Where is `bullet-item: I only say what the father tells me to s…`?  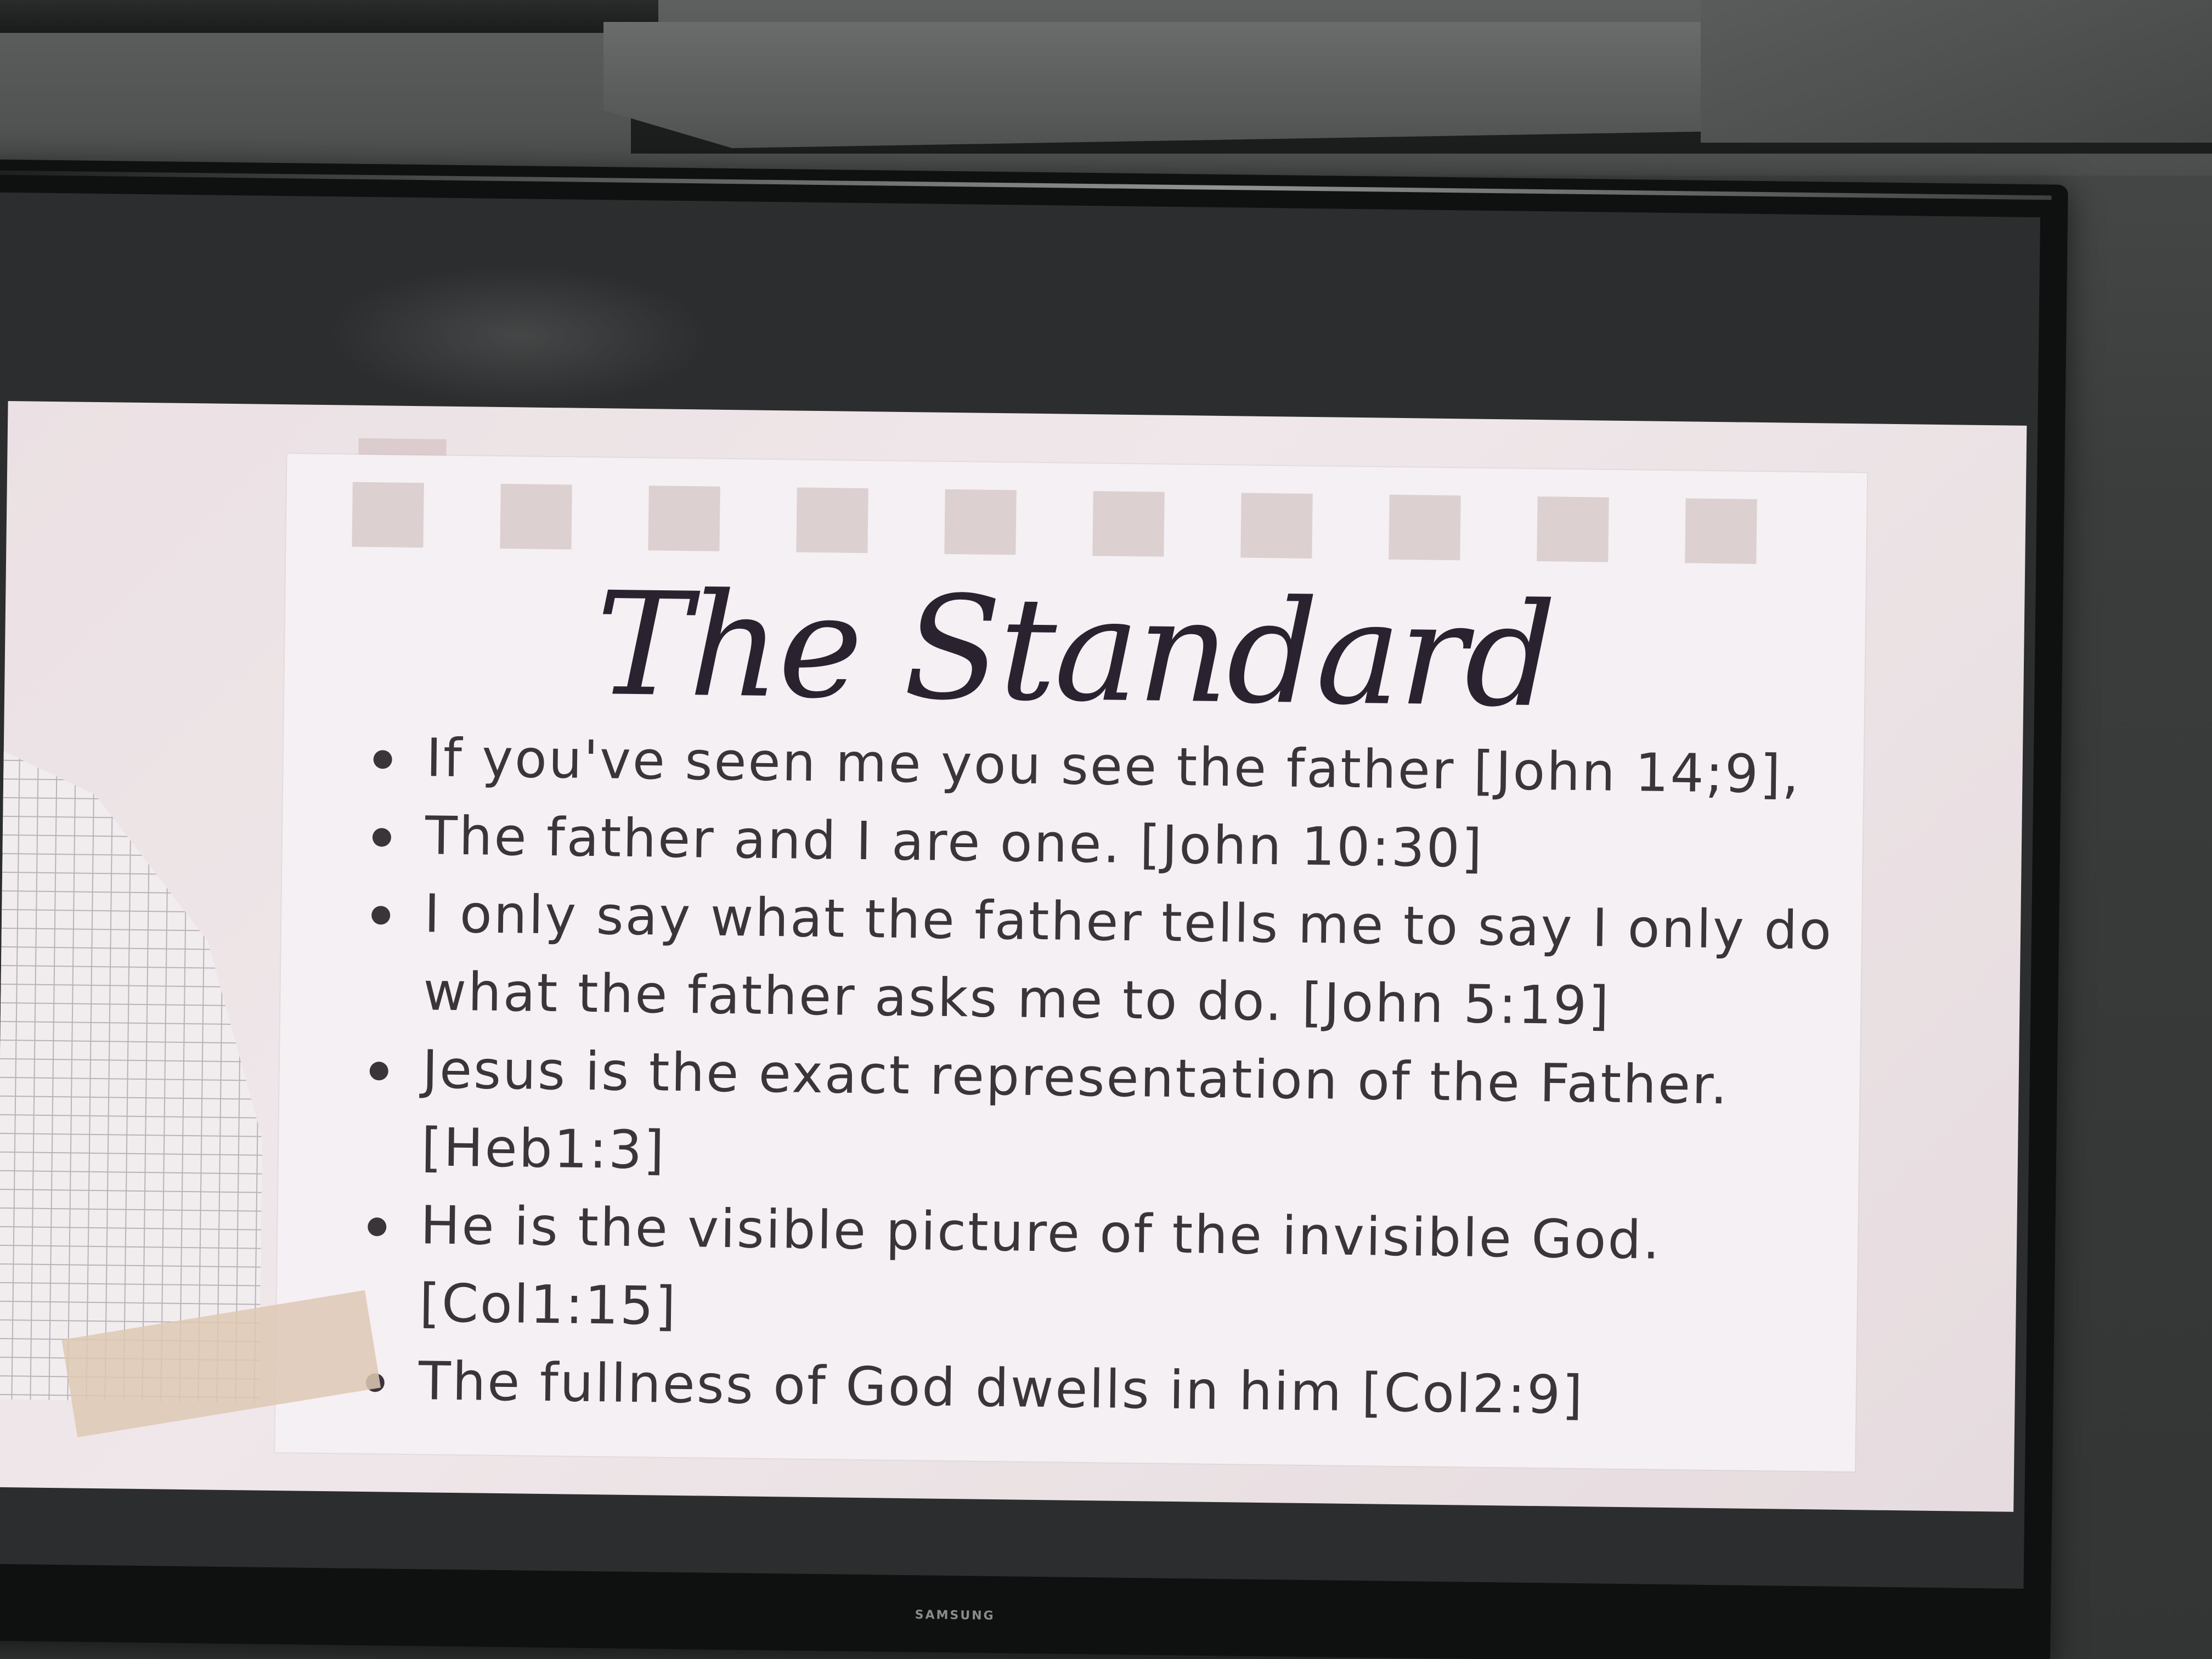
bullet-item: I only say what the father tells me to s… is located at coordinates (1104, 961).